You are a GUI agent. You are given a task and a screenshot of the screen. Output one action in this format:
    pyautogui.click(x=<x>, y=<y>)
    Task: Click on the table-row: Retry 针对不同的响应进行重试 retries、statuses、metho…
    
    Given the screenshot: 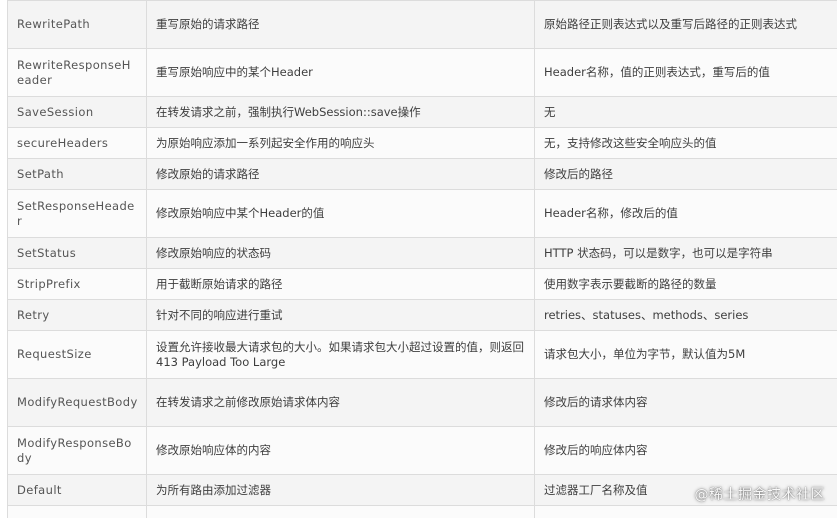 What is the action you would take?
    pyautogui.click(x=422, y=315)
    